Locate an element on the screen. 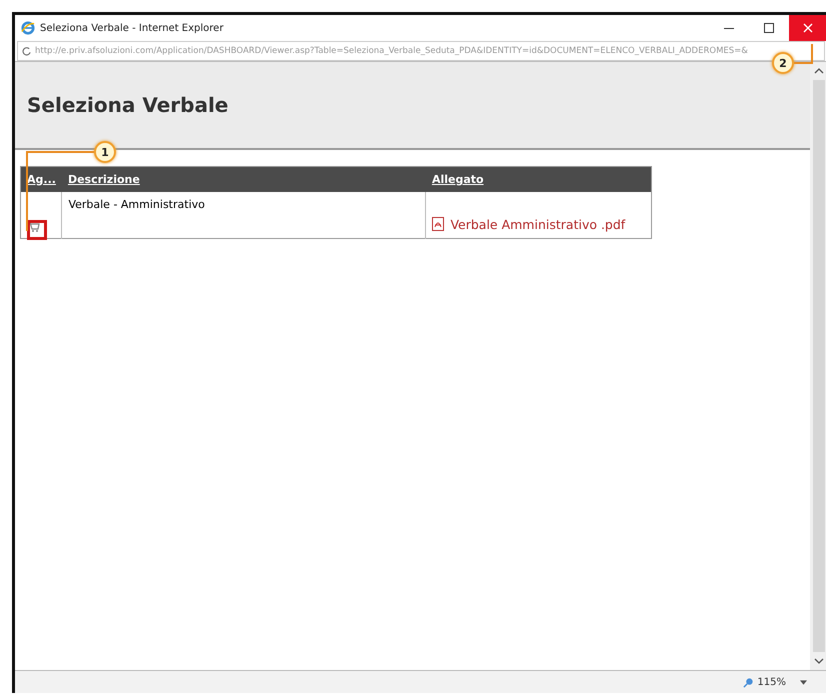 This screenshot has height=695, width=826. callout-number: 2 is located at coordinates (783, 63).